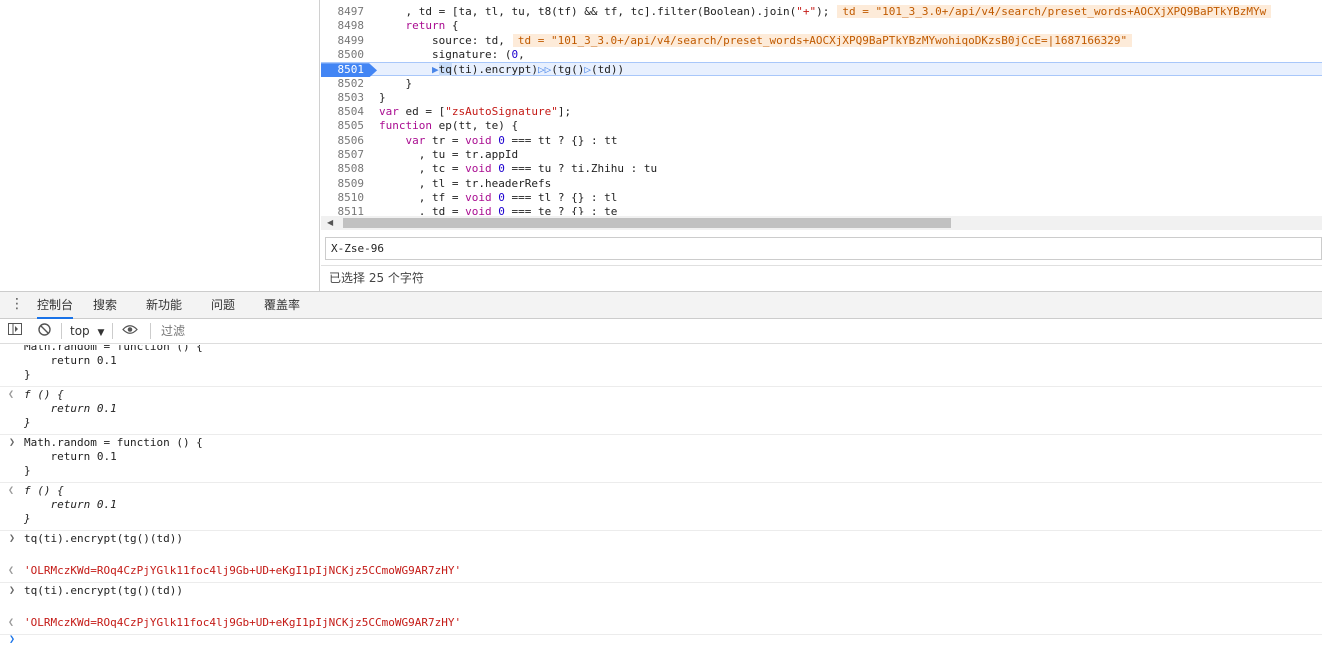  What do you see at coordinates (345, 184) in the screenshot?
I see `line-number: 8509` at bounding box center [345, 184].